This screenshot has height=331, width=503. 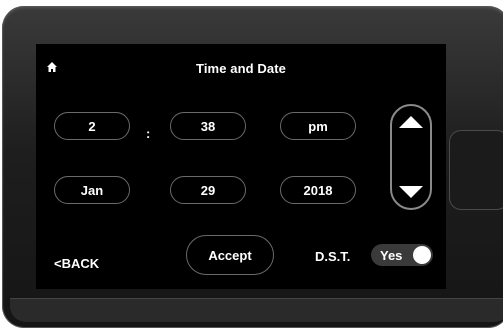 I want to click on arrow-up-icon, so click(x=411, y=122).